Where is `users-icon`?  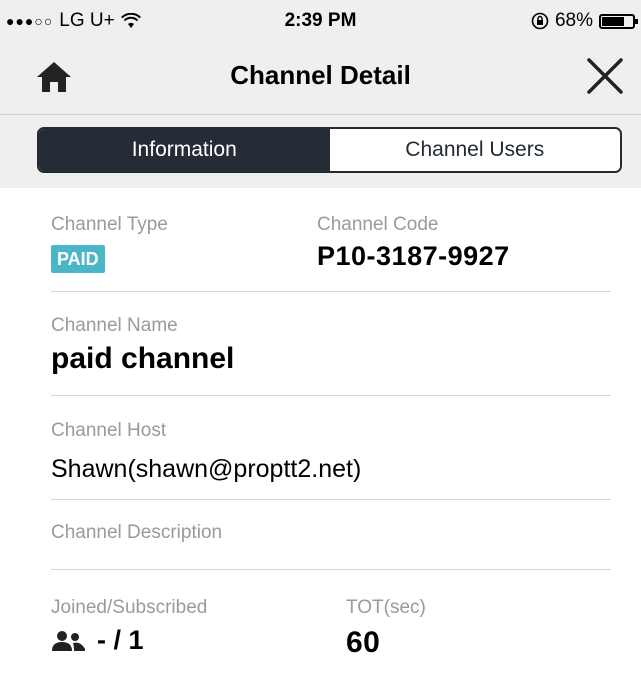 users-icon is located at coordinates (68, 640).